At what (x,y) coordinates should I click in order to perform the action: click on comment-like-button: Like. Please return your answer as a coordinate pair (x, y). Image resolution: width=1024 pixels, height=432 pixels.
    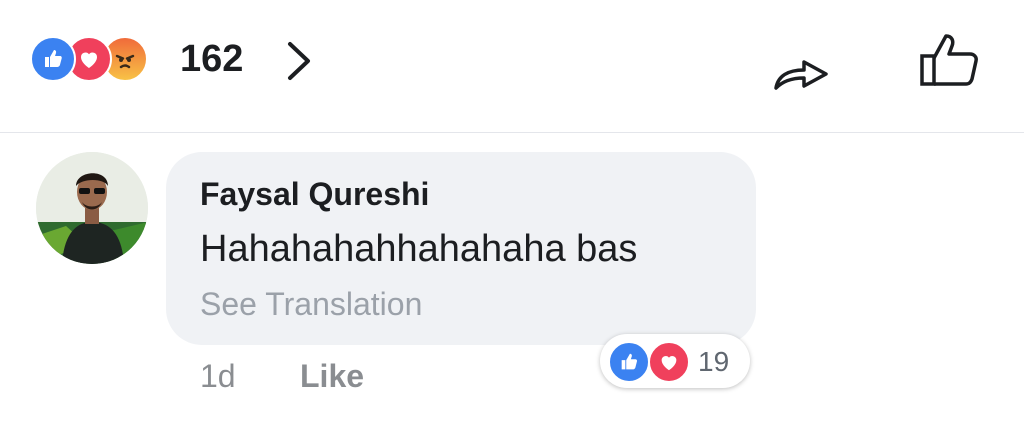
    Looking at the image, I should click on (332, 376).